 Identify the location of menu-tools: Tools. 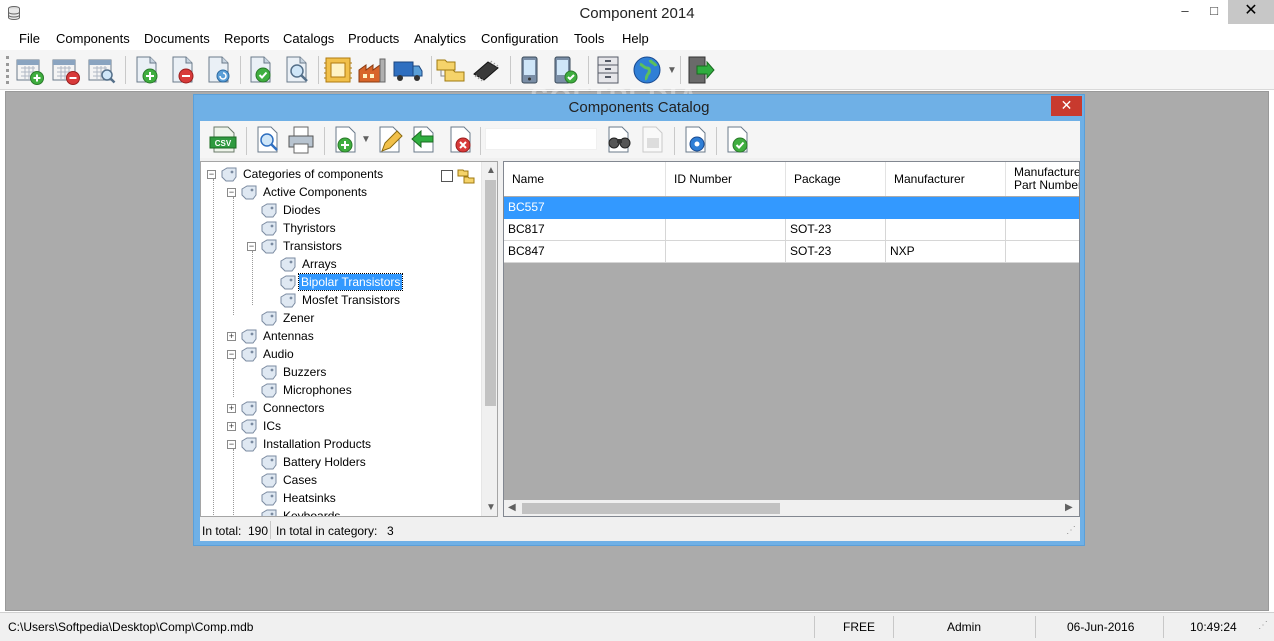
(589, 38).